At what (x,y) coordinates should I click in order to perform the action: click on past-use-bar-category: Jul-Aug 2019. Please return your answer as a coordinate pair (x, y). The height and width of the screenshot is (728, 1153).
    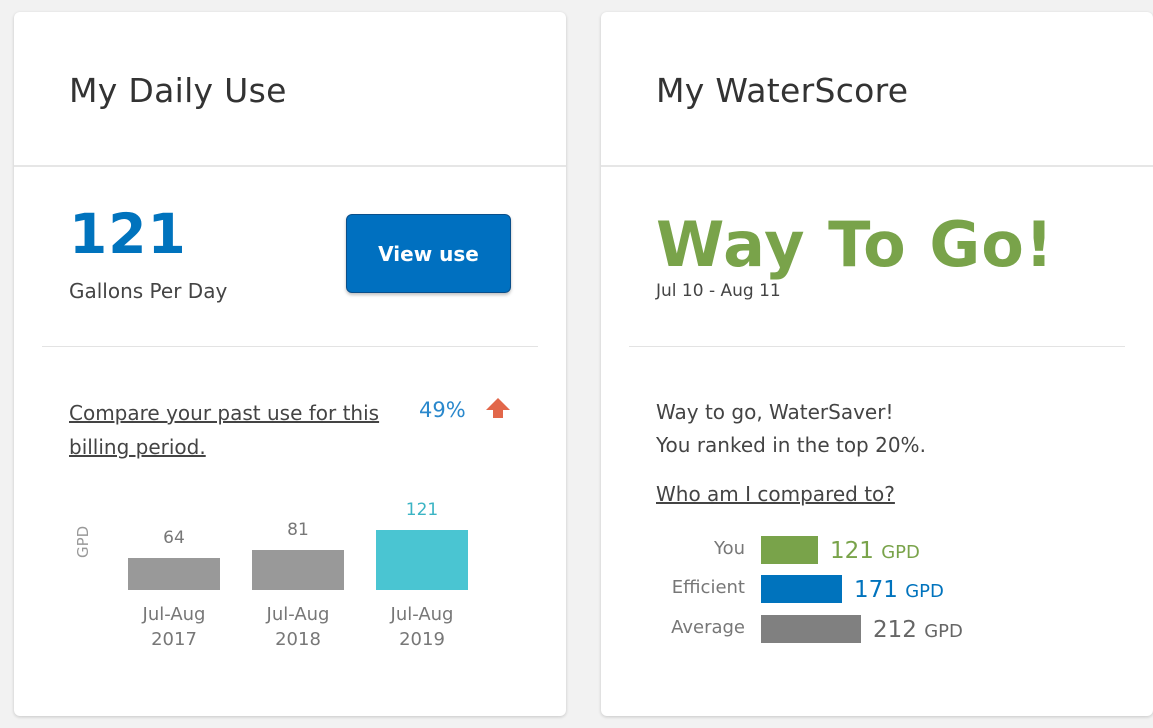
    Looking at the image, I should click on (422, 627).